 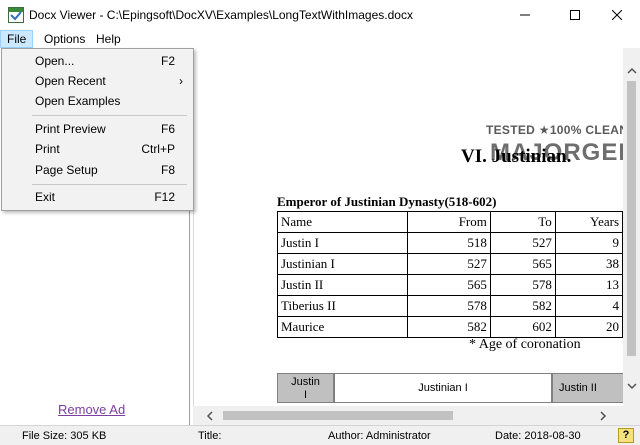 What do you see at coordinates (588, 243) in the screenshot?
I see `table-cell: 9` at bounding box center [588, 243].